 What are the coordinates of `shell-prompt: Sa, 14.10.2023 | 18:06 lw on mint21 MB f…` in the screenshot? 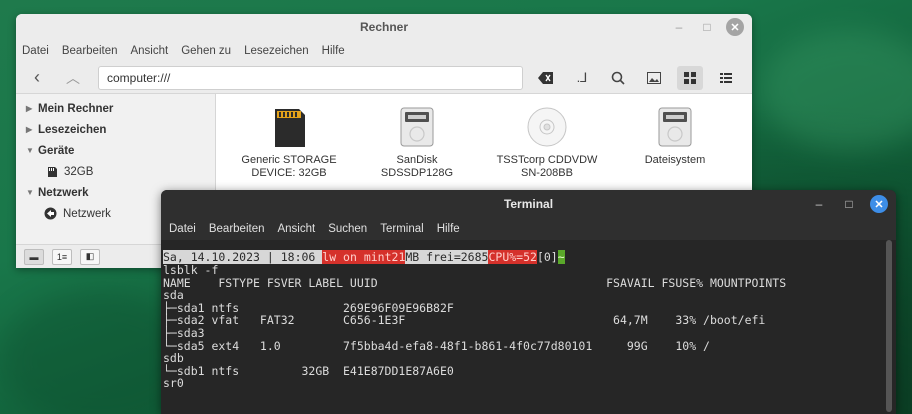 It's located at (522, 257).